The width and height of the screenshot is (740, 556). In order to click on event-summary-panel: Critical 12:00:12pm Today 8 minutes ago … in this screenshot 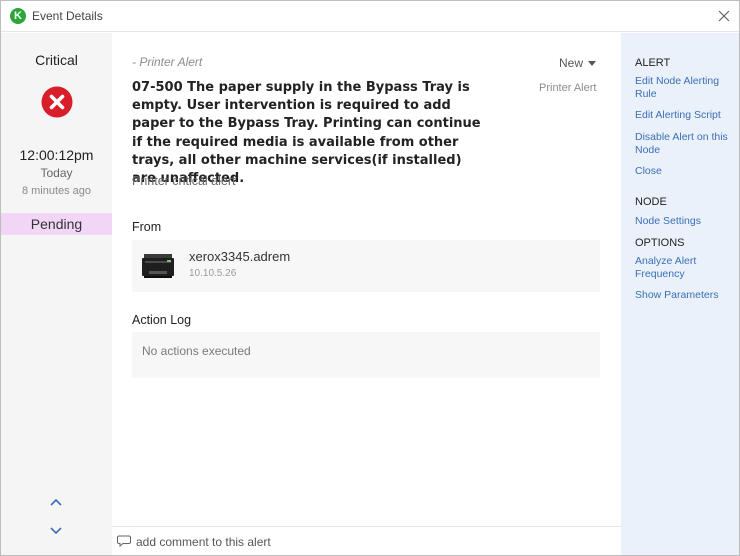, I will do `click(56, 294)`.